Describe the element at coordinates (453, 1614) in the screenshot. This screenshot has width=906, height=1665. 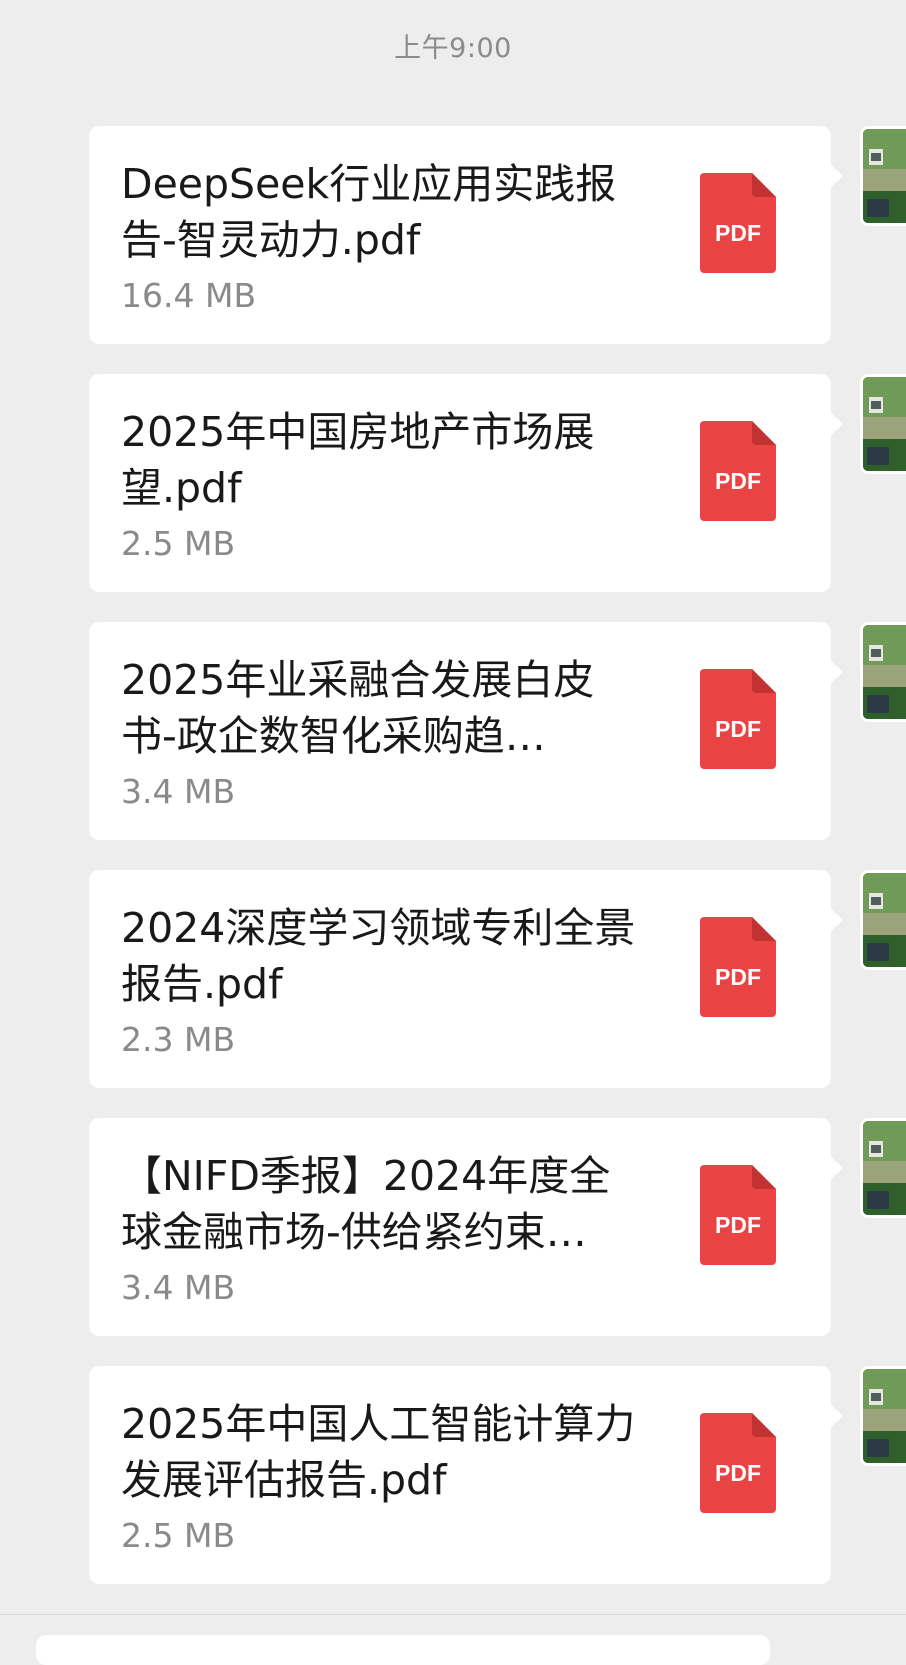
I see `input-divider` at that location.